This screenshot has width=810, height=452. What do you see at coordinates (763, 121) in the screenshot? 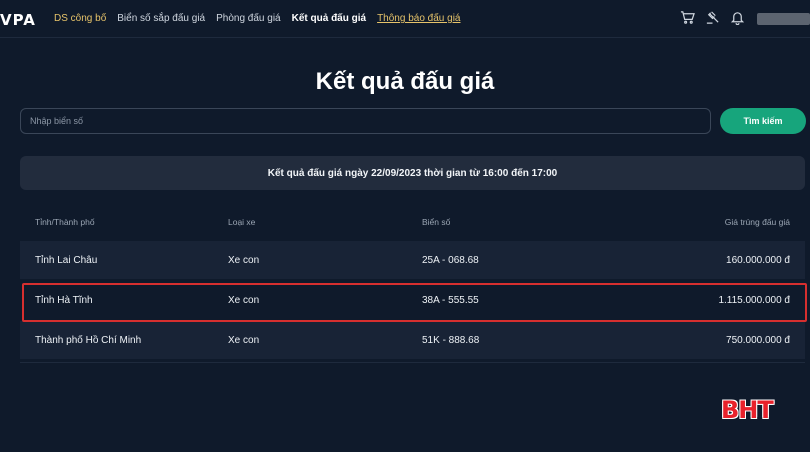
I see `search-button: Tìm kiếm` at bounding box center [763, 121].